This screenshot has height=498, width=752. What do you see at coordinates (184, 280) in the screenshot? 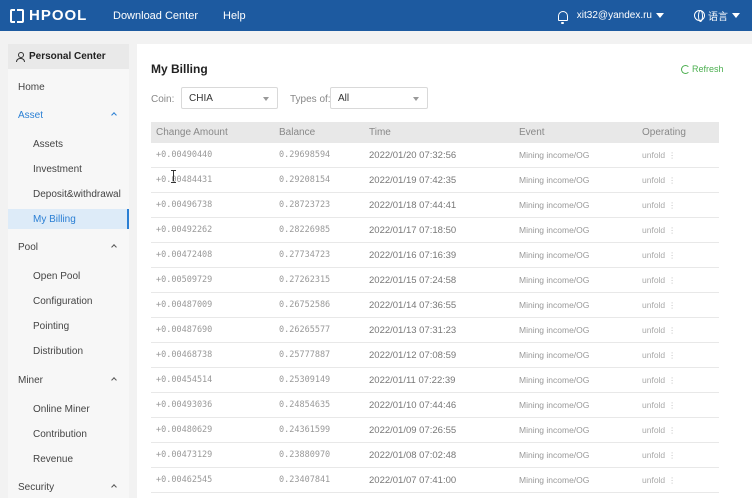
I see `change-amount-cell: +0.00509729` at bounding box center [184, 280].